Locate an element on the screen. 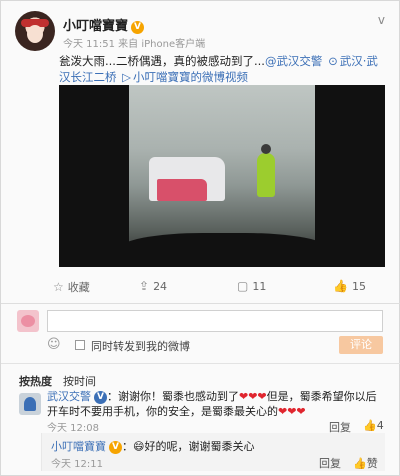  like-count: 15 is located at coordinates (358, 286).